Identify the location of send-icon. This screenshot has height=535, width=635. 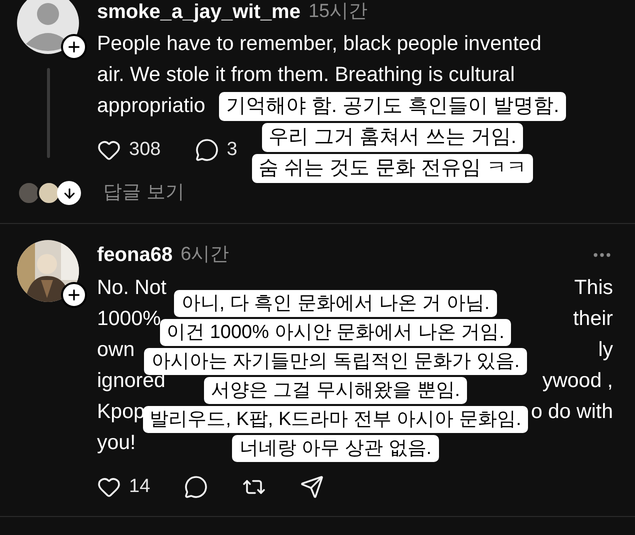
(312, 487).